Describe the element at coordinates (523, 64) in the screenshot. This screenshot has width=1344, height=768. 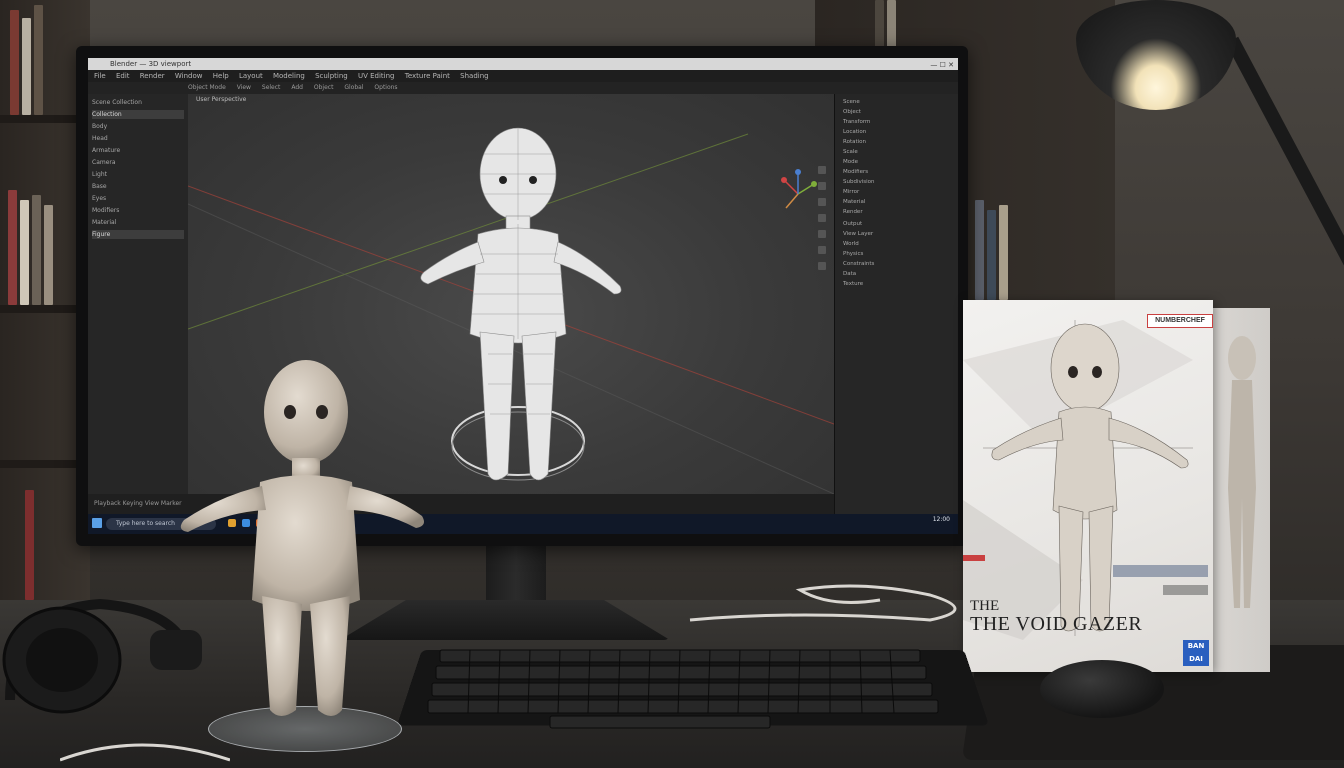
I see `window-title-bar: Blender — 3D viewport — ☐ ✕` at that location.